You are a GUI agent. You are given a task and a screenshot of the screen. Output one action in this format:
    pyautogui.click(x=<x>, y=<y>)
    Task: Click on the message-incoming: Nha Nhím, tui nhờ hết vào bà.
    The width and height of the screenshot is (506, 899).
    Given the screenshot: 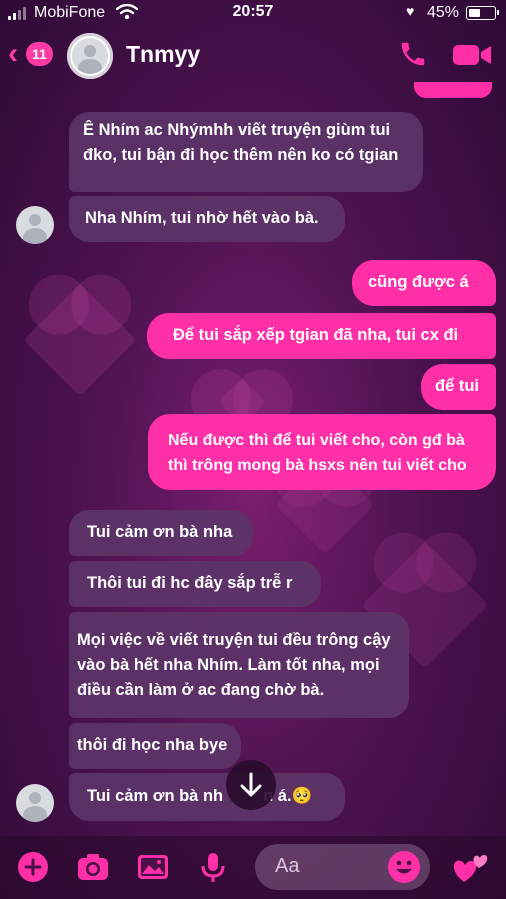 What is the action you would take?
    pyautogui.click(x=207, y=219)
    